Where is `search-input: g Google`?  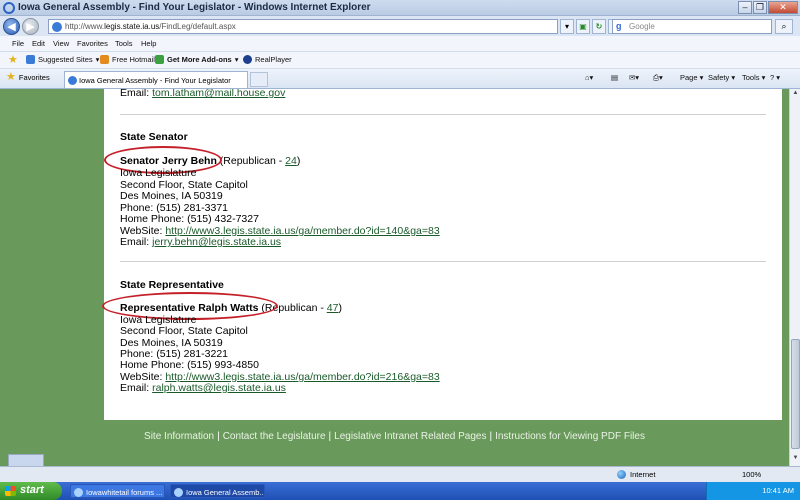 search-input: g Google is located at coordinates (692, 26).